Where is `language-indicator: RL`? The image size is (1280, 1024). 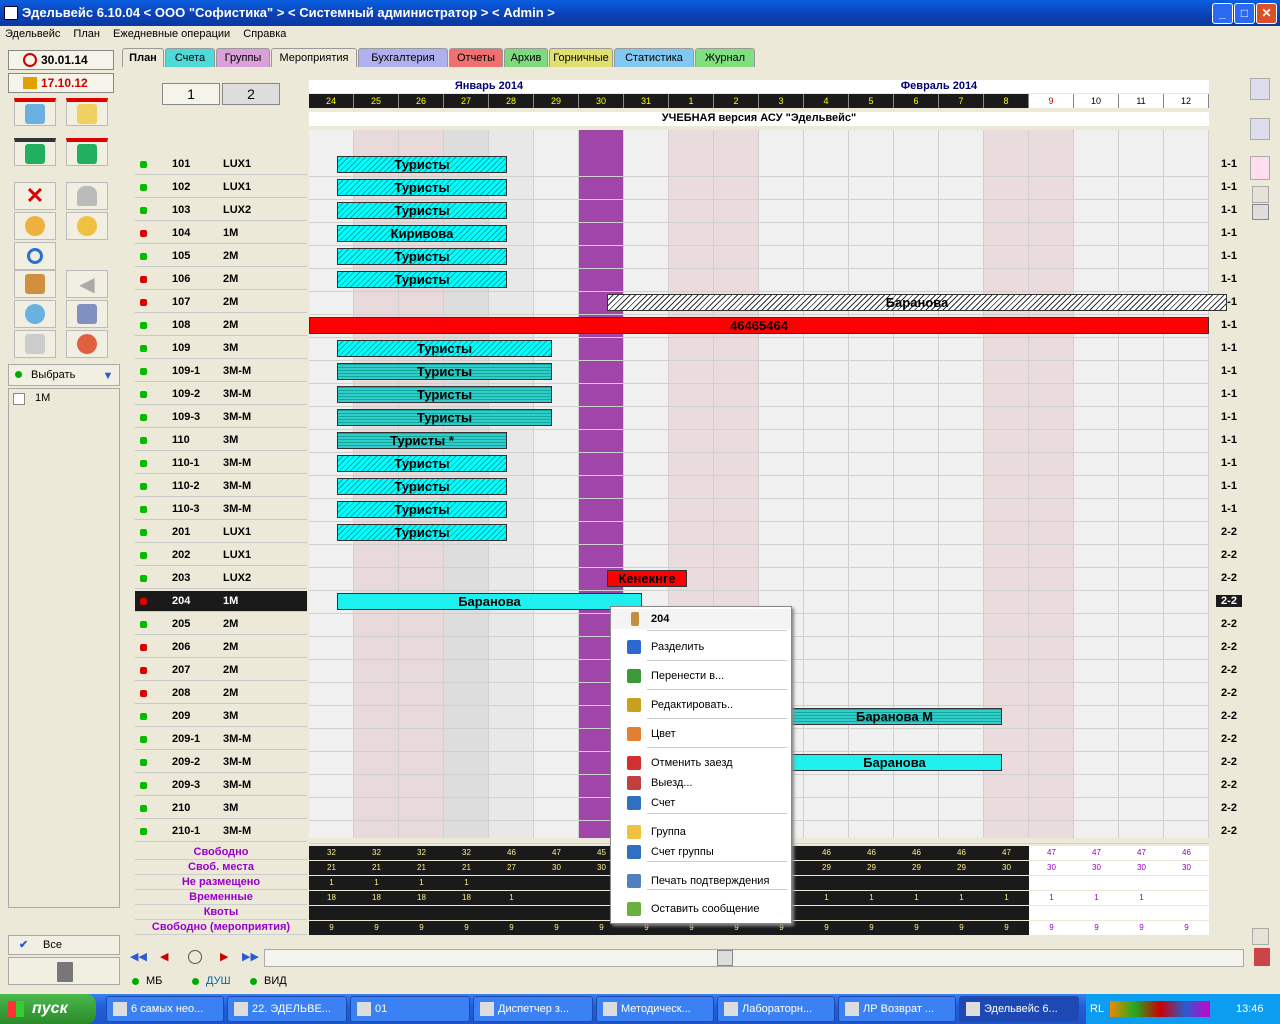 language-indicator: RL is located at coordinates (1097, 1009).